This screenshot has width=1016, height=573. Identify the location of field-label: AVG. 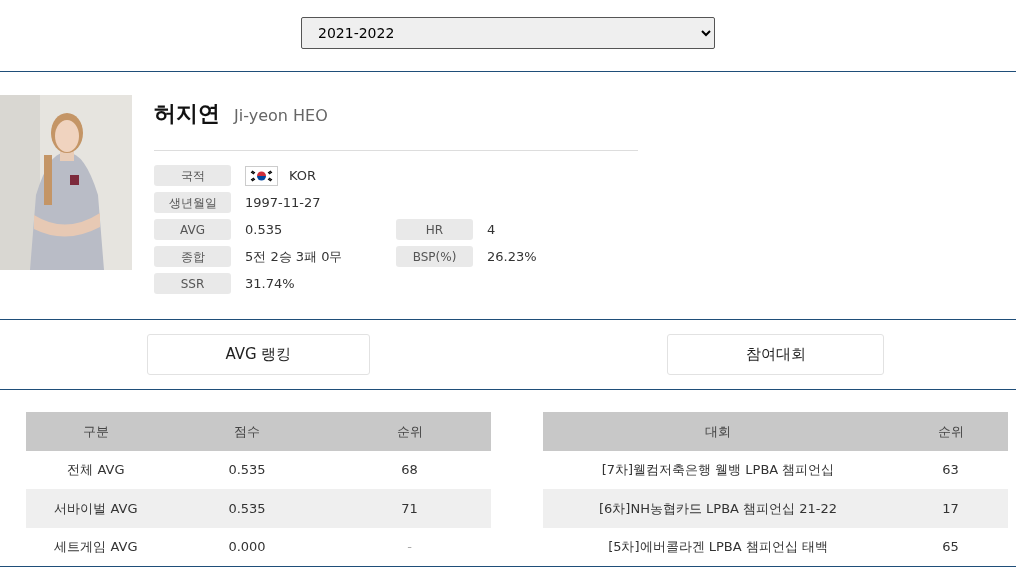
(192, 229).